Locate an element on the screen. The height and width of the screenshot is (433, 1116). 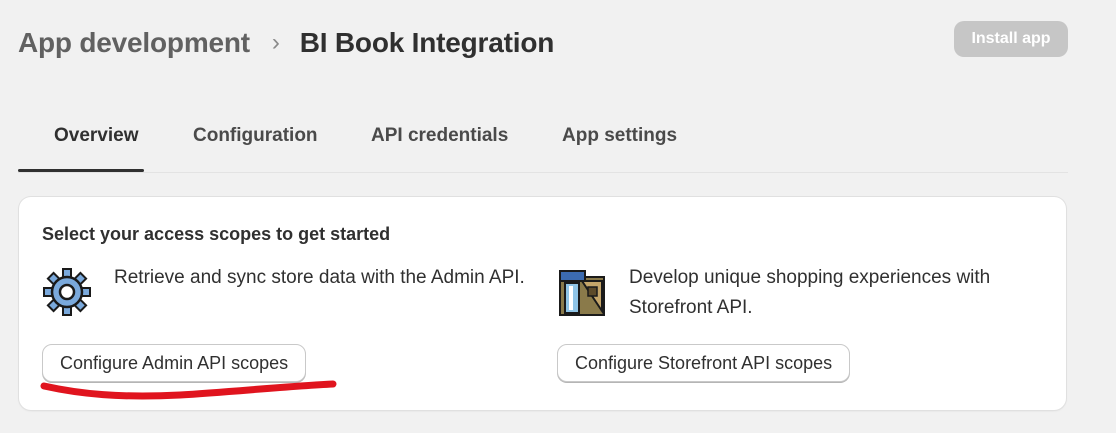
tab-overview: Overview is located at coordinates (96, 136).